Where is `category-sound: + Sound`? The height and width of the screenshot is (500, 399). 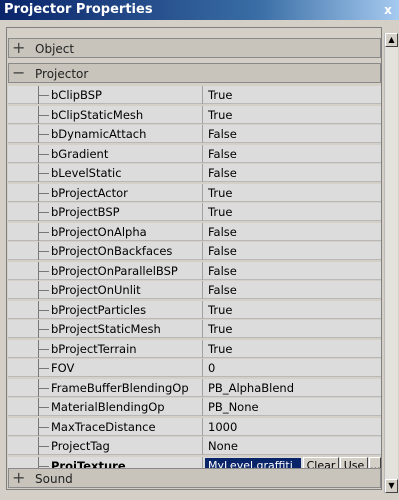 category-sound: + Sound is located at coordinates (194, 478).